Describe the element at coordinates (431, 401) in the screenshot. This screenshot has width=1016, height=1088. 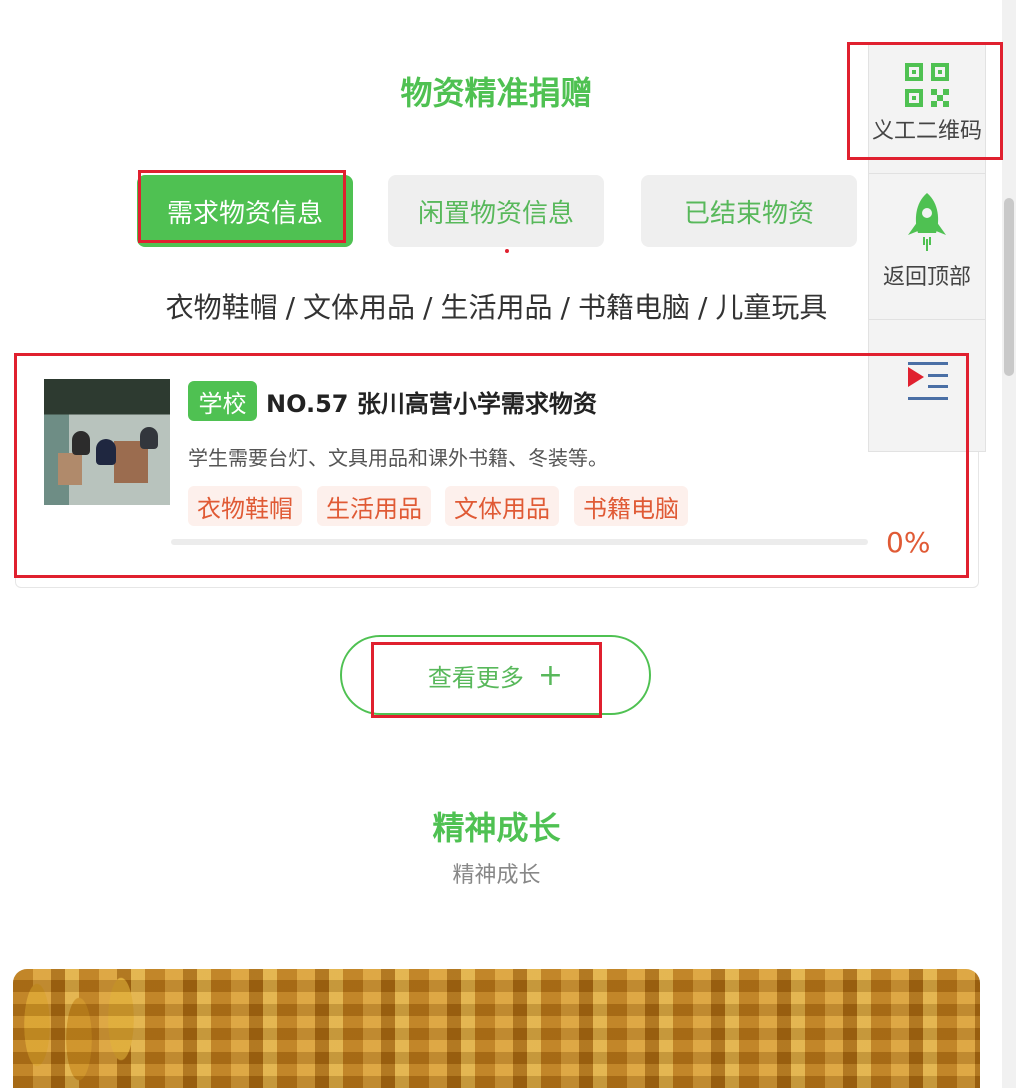
I see `card-title: NO.57 张川高营小学需求物资` at that location.